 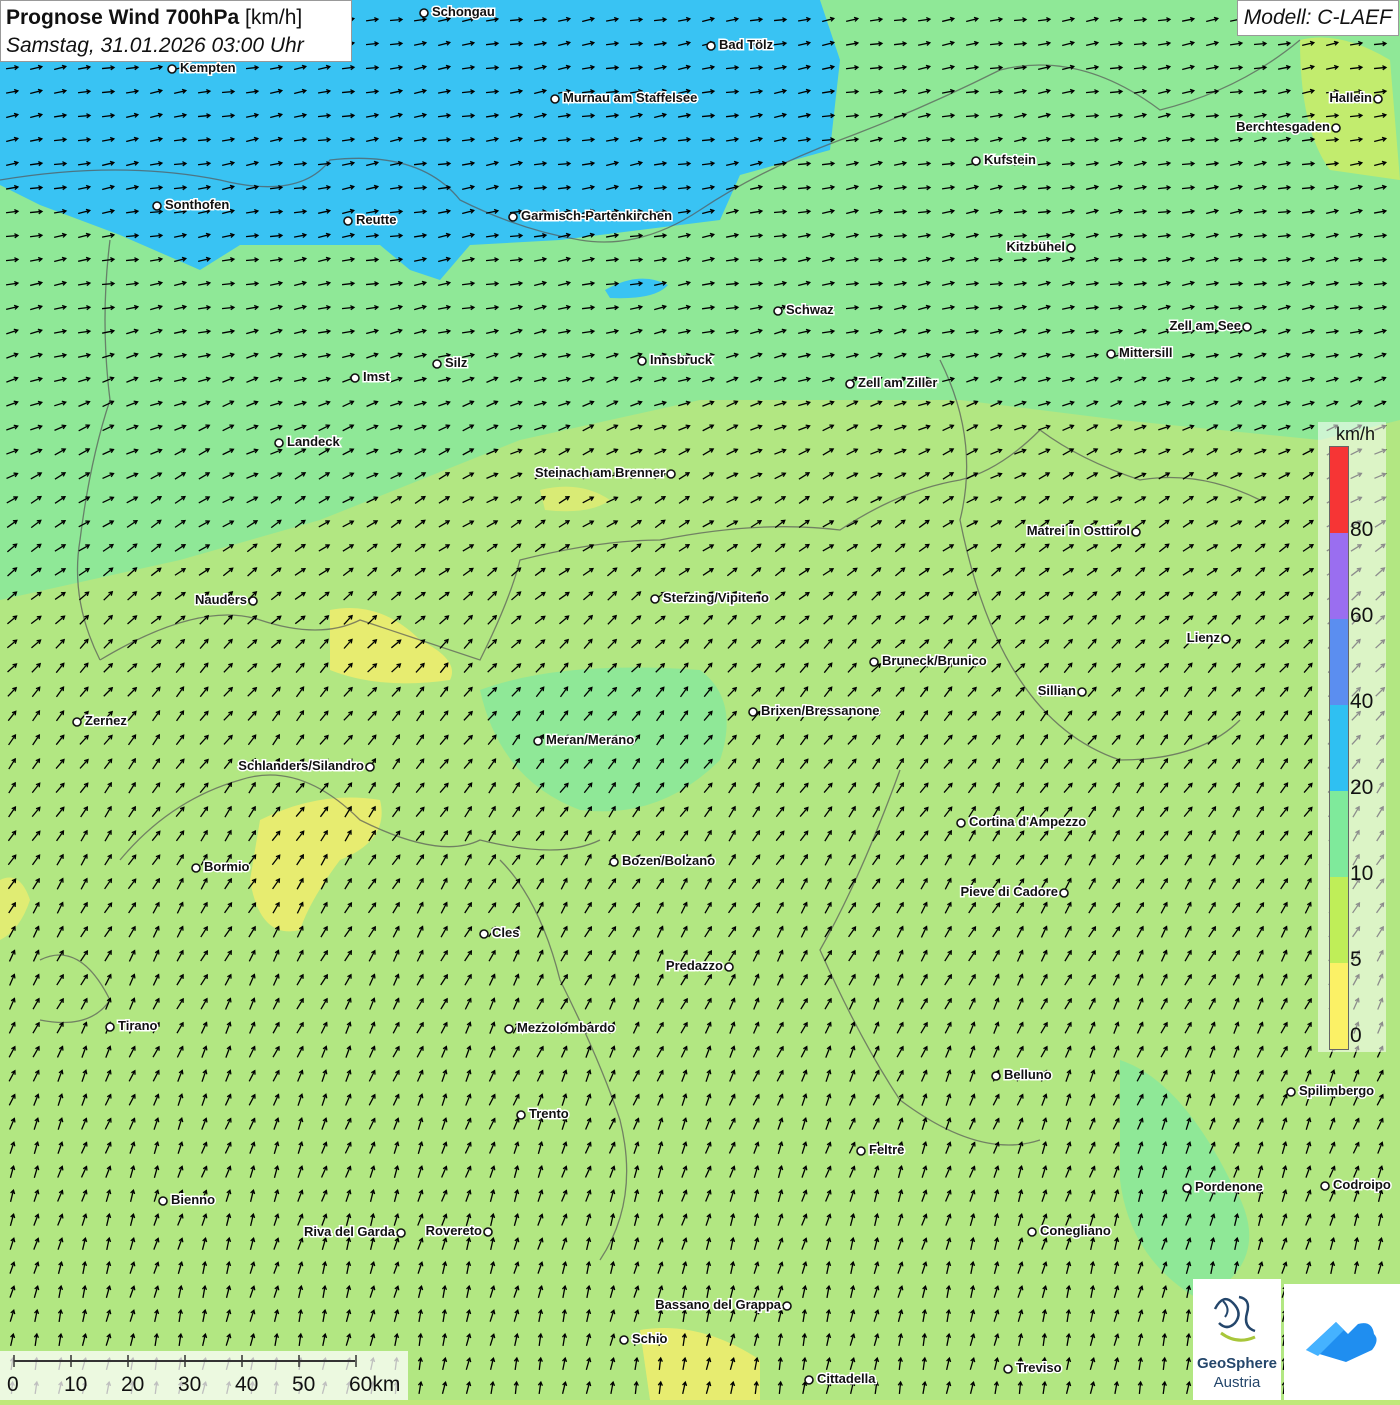 I want to click on geosphere-logo: GeoSphere Austria, so click(x=1237, y=1339).